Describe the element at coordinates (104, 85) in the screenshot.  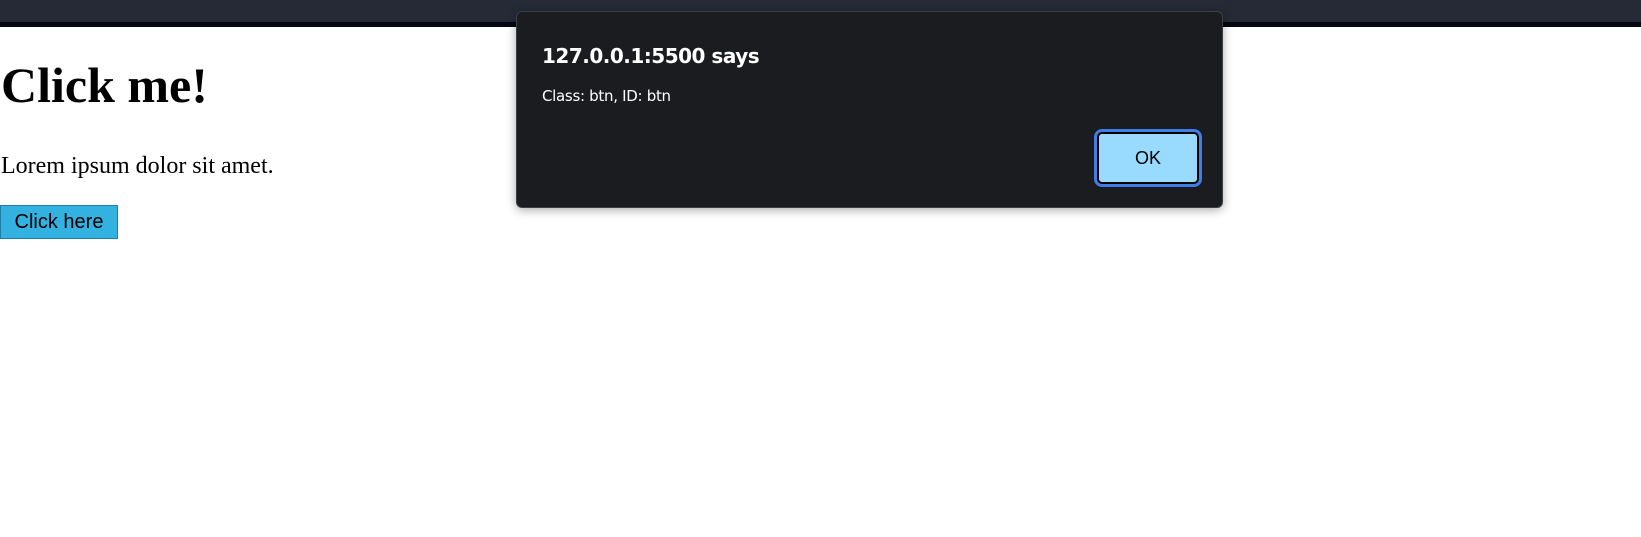
I see `page-heading: Click me!` at that location.